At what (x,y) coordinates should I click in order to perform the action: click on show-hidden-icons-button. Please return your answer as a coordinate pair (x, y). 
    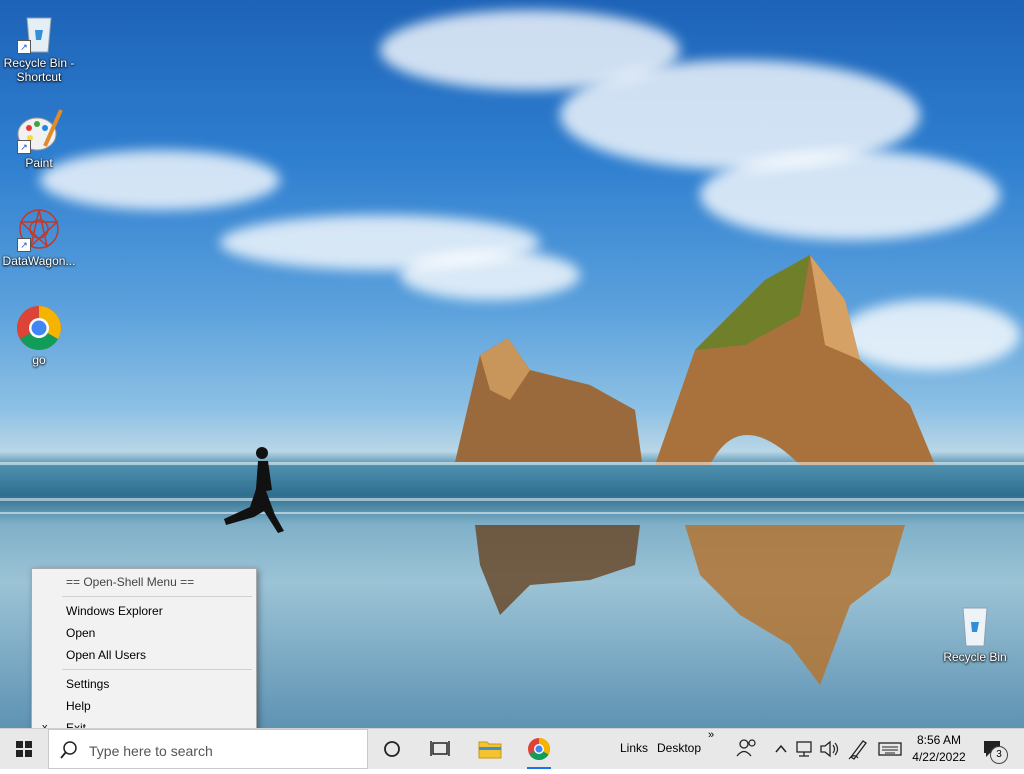
    Looking at the image, I should click on (781, 749).